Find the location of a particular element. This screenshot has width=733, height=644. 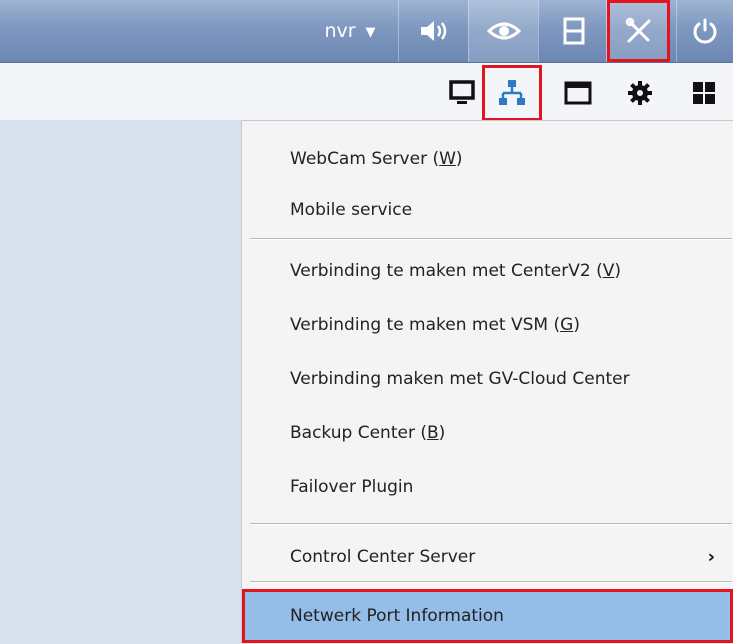

tools-button is located at coordinates (638, 31).